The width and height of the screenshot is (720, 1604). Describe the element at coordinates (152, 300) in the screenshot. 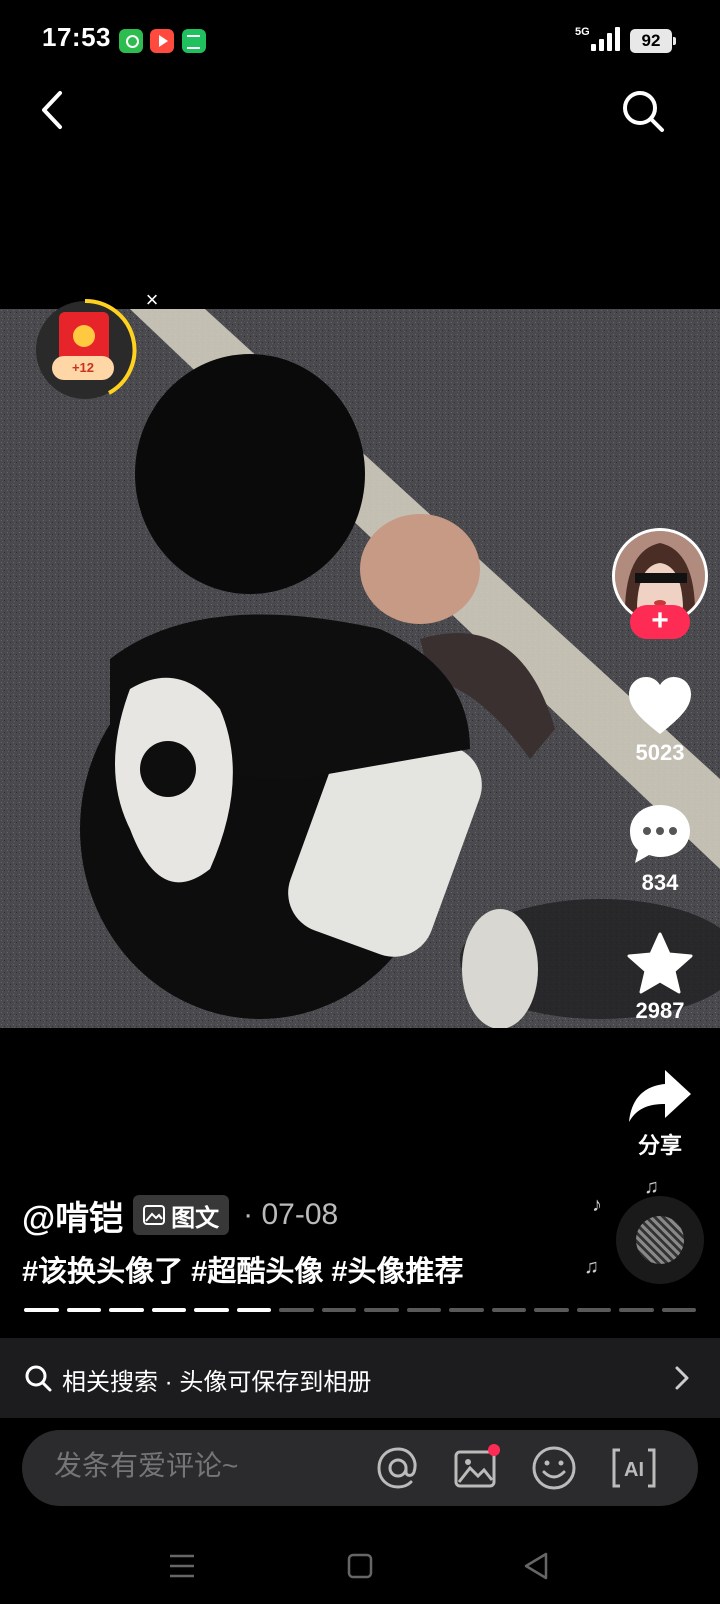

I see `close-icon: ×` at that location.